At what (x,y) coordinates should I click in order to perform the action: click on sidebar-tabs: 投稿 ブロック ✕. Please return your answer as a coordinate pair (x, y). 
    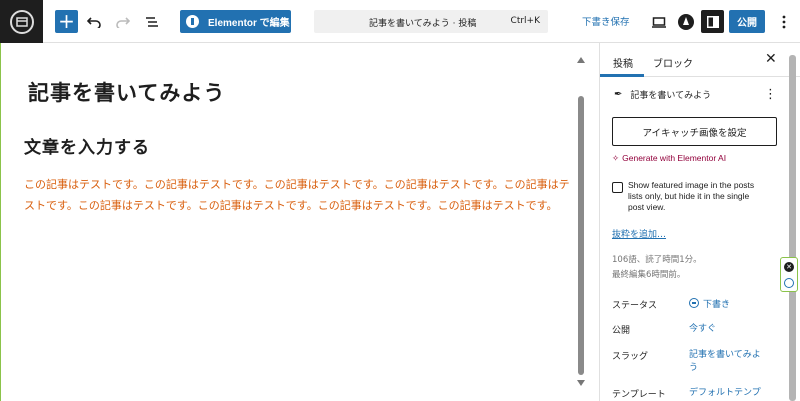
    Looking at the image, I should click on (700, 60).